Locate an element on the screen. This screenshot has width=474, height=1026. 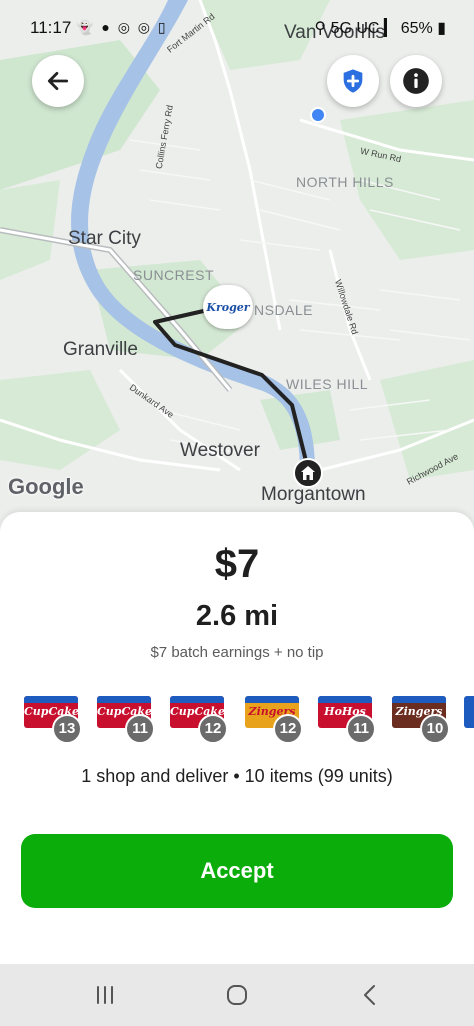
back-button is located at coordinates (58, 81).